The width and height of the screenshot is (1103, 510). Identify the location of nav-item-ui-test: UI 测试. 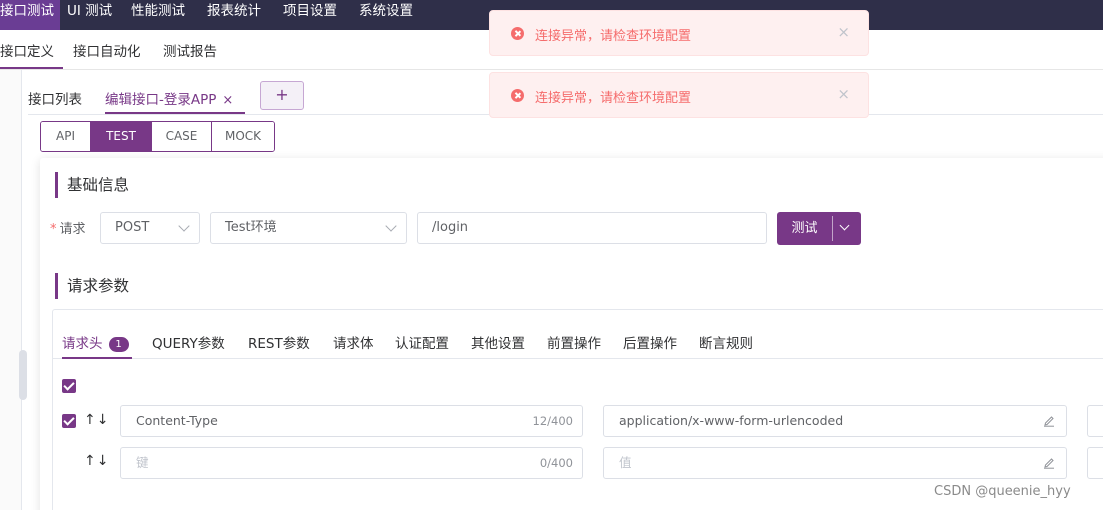
(89, 15).